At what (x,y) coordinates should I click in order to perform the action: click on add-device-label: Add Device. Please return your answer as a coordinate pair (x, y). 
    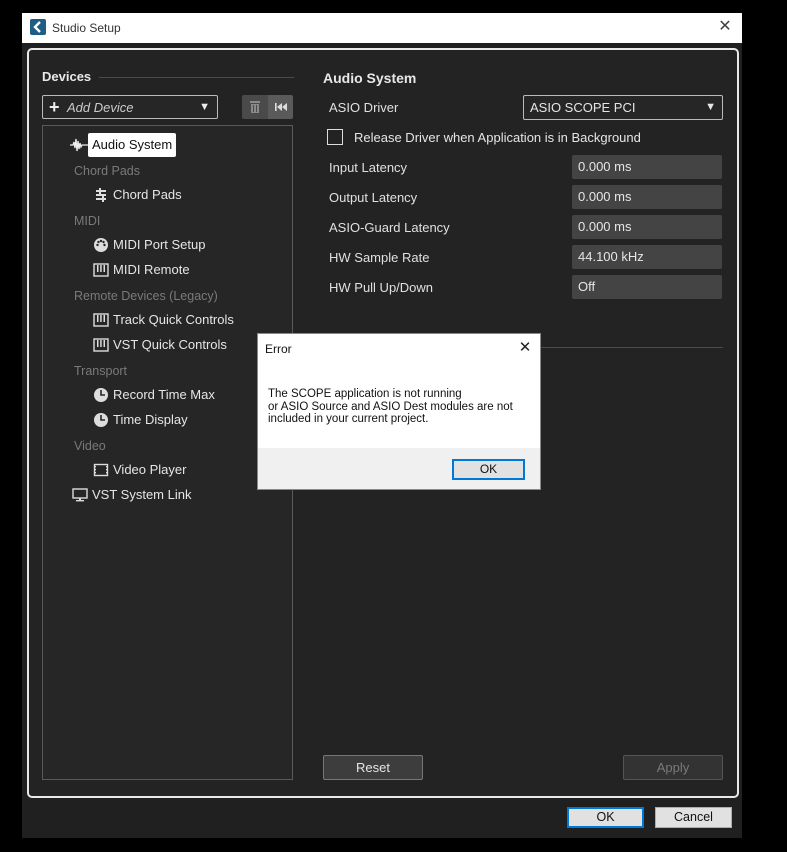
    Looking at the image, I should click on (100, 107).